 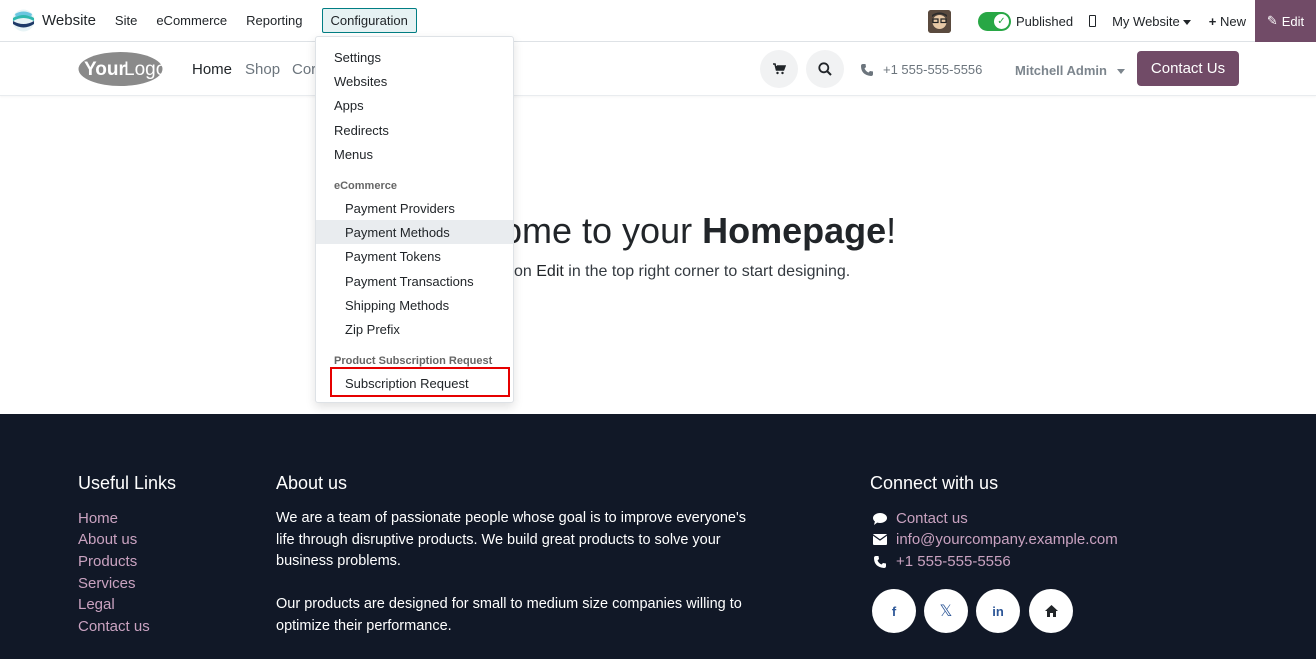 I want to click on section-header-subscription: Product Subscription Request, so click(x=413, y=361).